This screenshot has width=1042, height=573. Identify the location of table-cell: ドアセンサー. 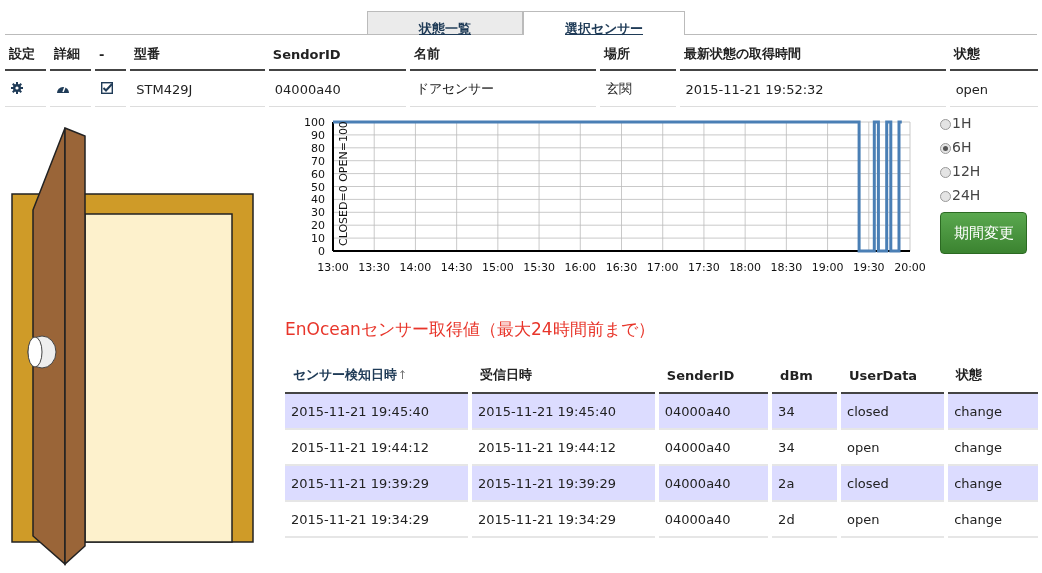
(454, 88).